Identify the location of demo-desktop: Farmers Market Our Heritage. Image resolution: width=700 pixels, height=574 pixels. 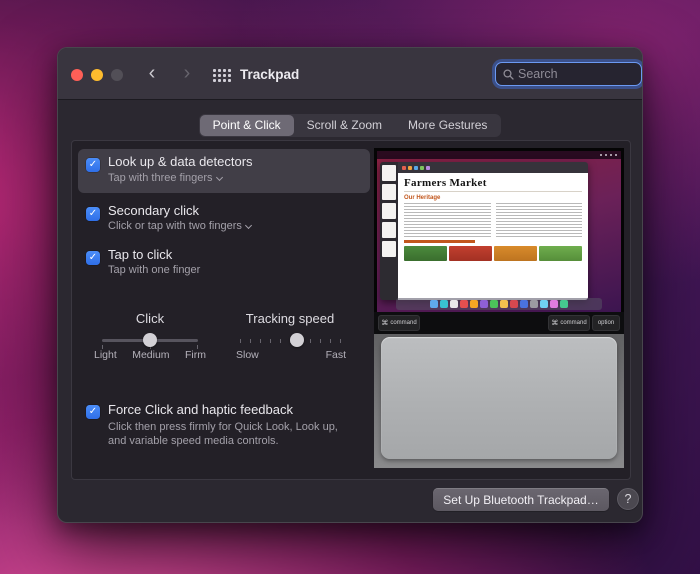
(499, 231).